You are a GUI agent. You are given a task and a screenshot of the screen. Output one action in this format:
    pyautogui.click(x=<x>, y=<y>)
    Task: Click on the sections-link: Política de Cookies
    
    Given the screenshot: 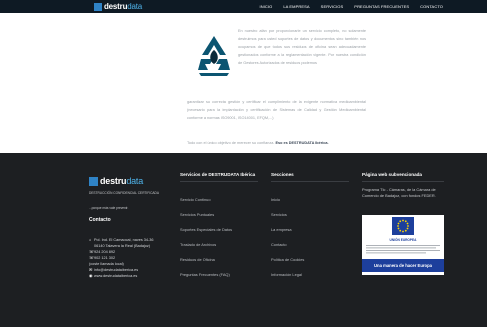 What is the action you would take?
    pyautogui.click(x=287, y=259)
    